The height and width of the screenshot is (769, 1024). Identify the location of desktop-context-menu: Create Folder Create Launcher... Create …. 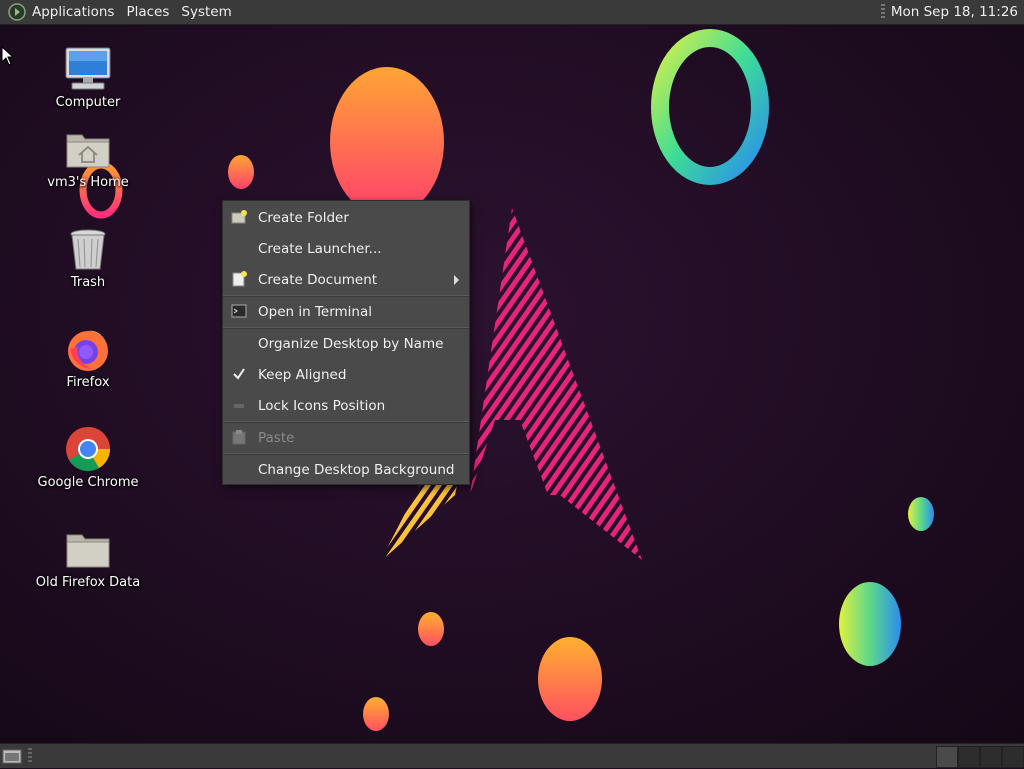
(346, 342).